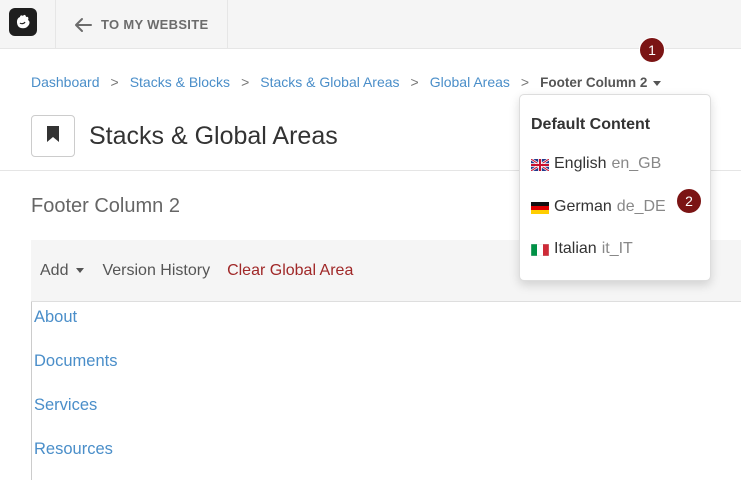 This screenshot has width=741, height=480. I want to click on italian-flag-icon, so click(540, 250).